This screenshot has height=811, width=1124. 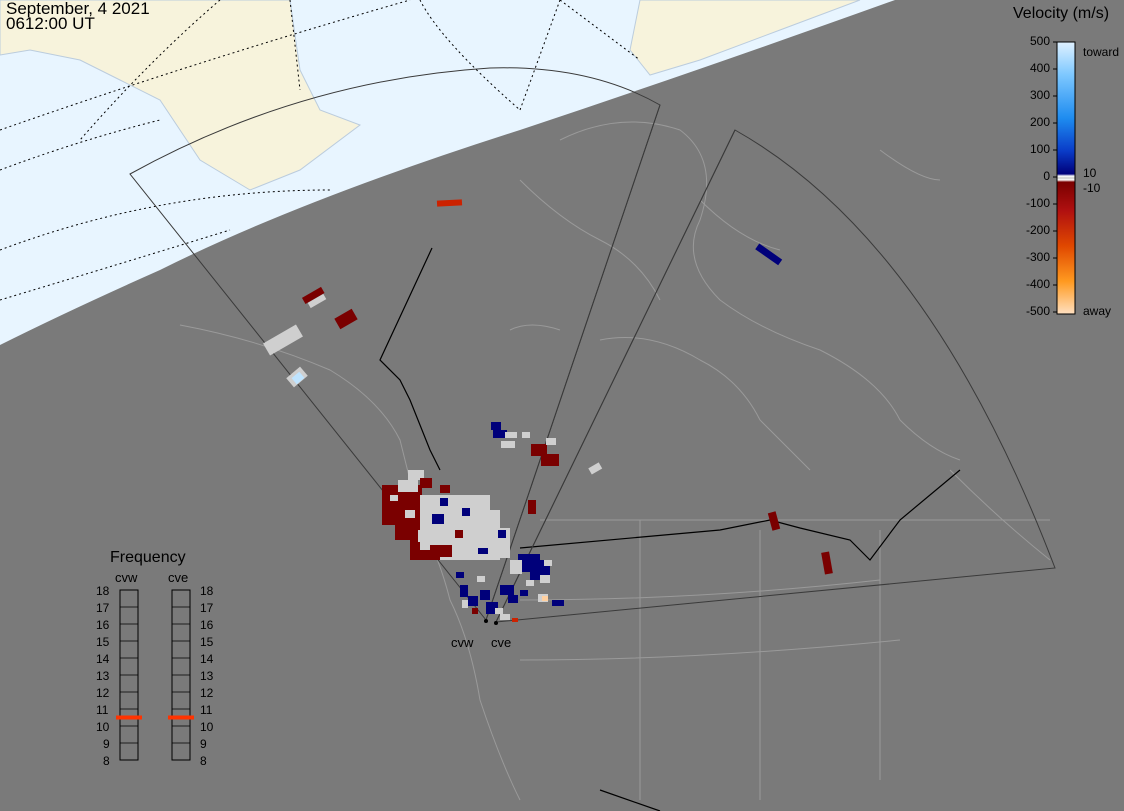 I want to click on colorbar-toward-label: toward, so click(x=1101, y=52).